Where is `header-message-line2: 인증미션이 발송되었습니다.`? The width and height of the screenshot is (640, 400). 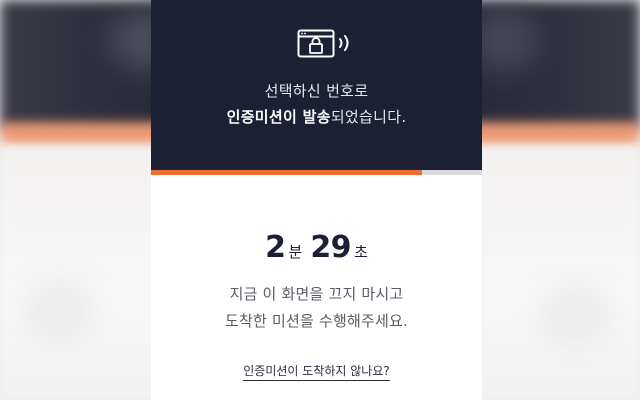 header-message-line2: 인증미션이 발송되었습니다. is located at coordinates (316, 116).